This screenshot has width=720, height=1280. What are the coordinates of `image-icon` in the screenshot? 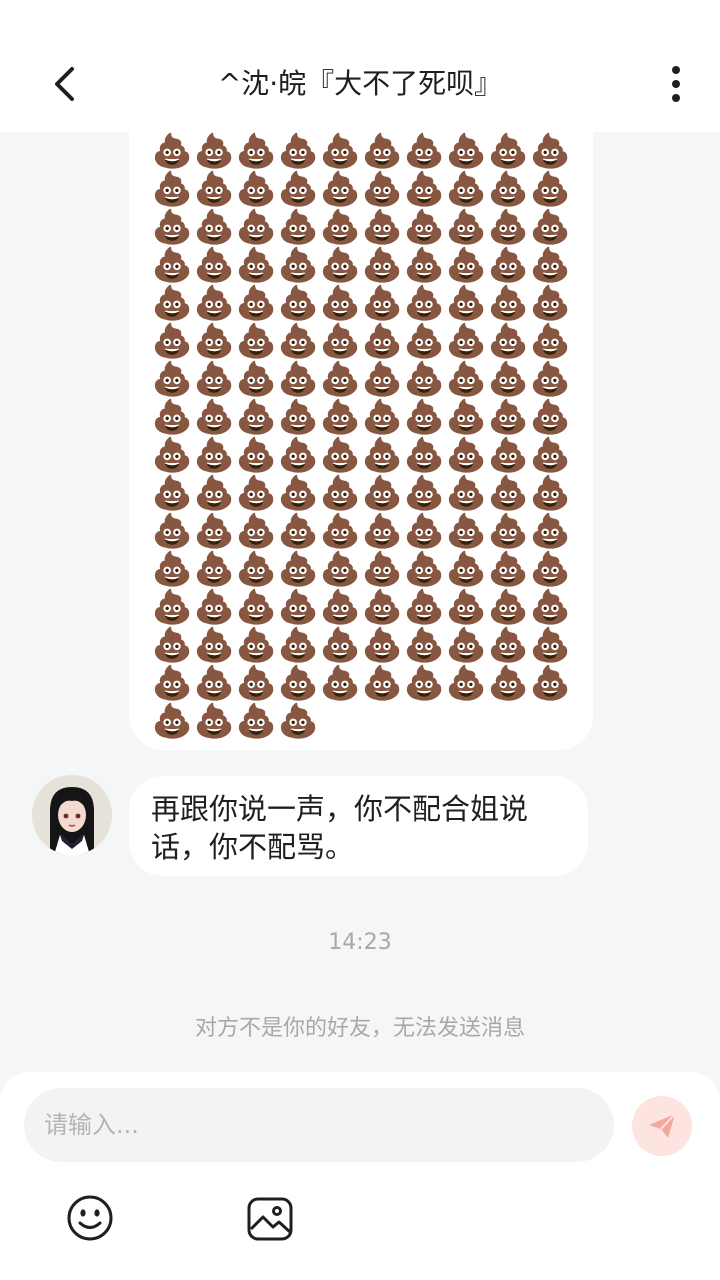 It's located at (270, 1219).